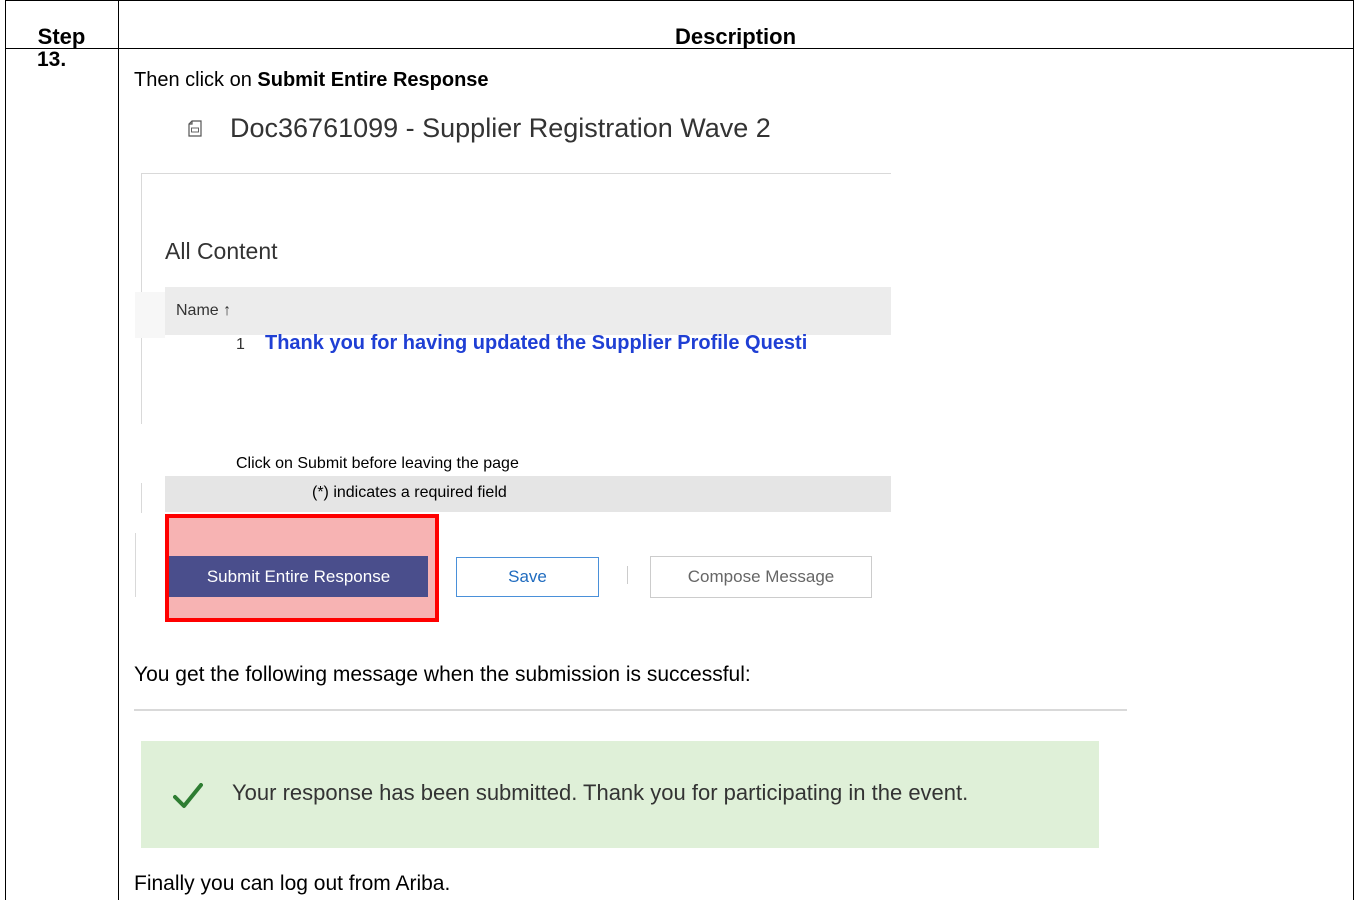 This screenshot has height=900, width=1354. Describe the element at coordinates (150, 315) in the screenshot. I see `name-row-gutter` at that location.